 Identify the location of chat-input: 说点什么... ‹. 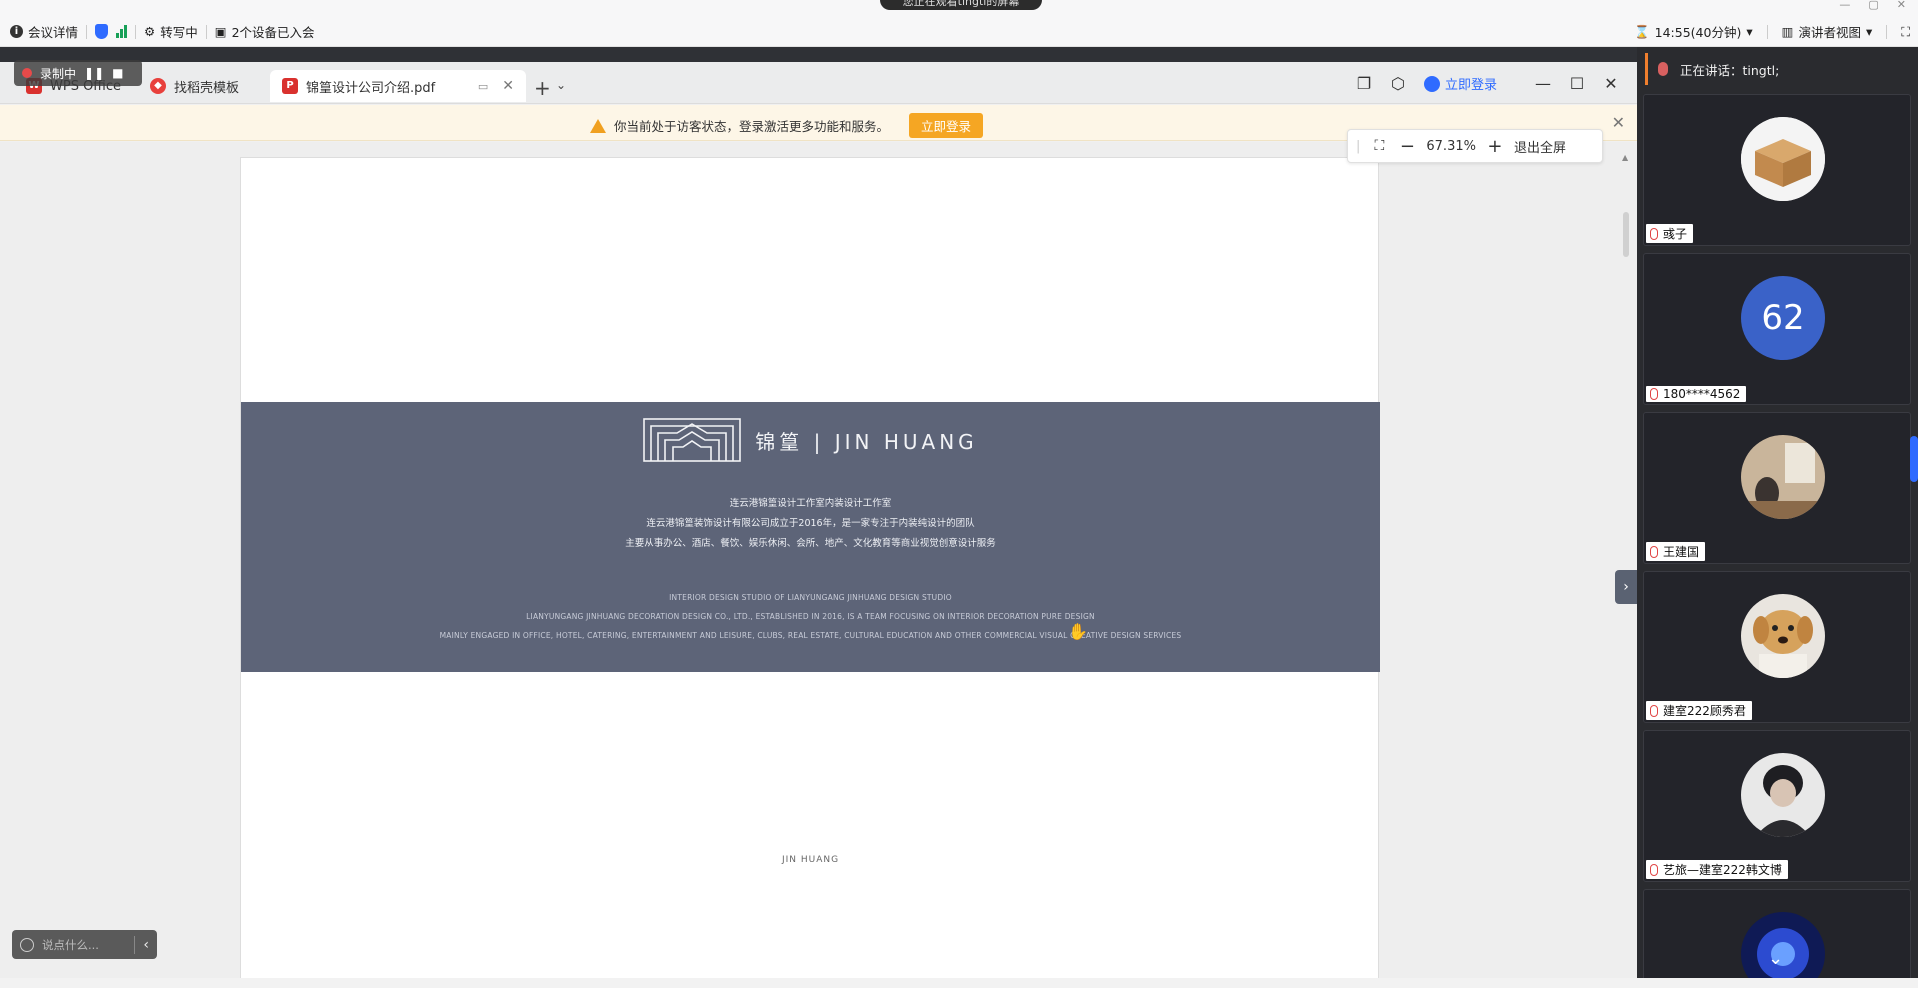
(84, 944).